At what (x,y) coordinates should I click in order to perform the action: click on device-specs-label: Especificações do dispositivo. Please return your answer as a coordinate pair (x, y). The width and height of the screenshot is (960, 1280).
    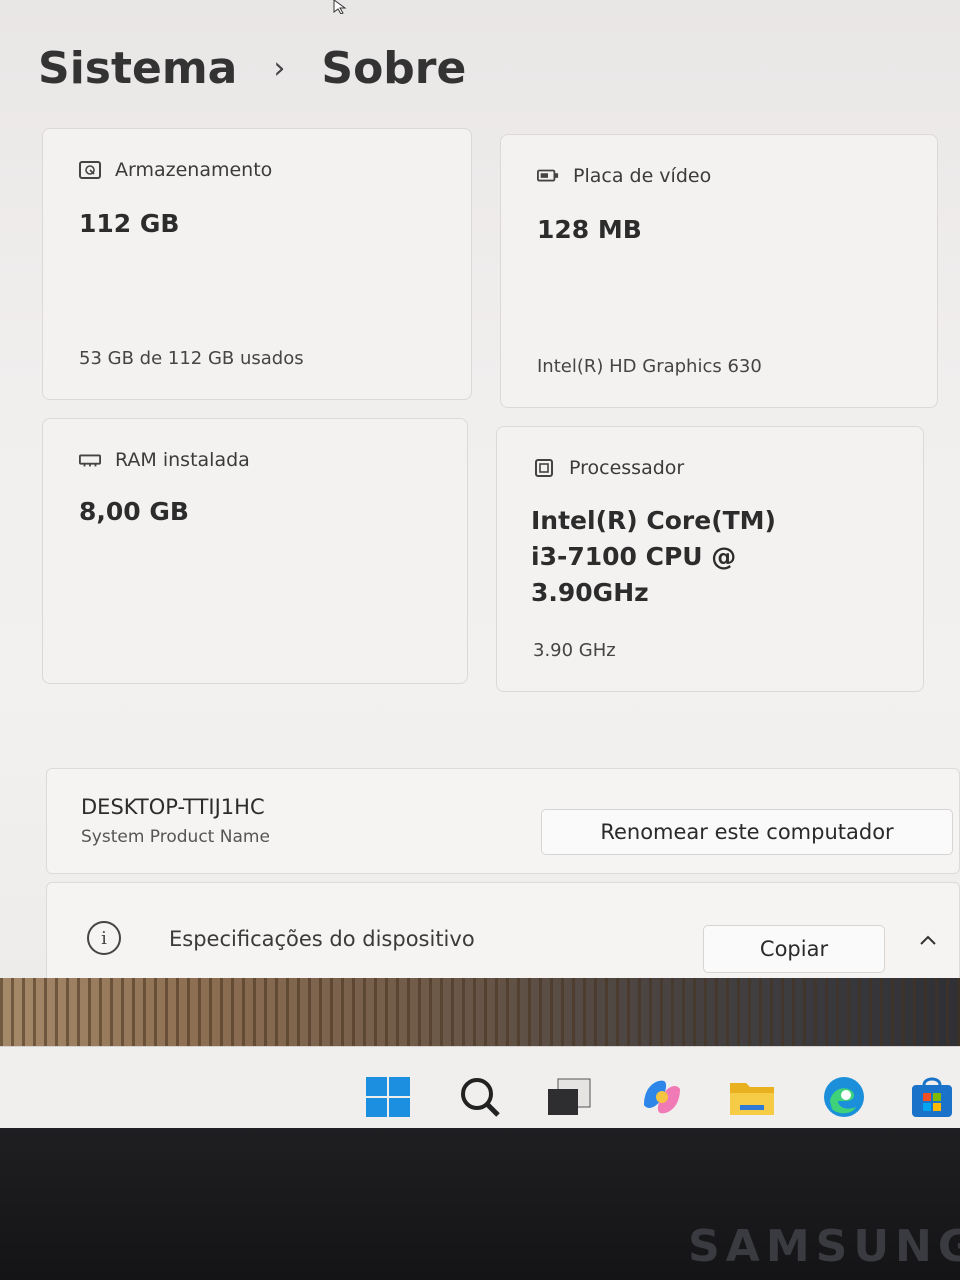
    Looking at the image, I should click on (322, 939).